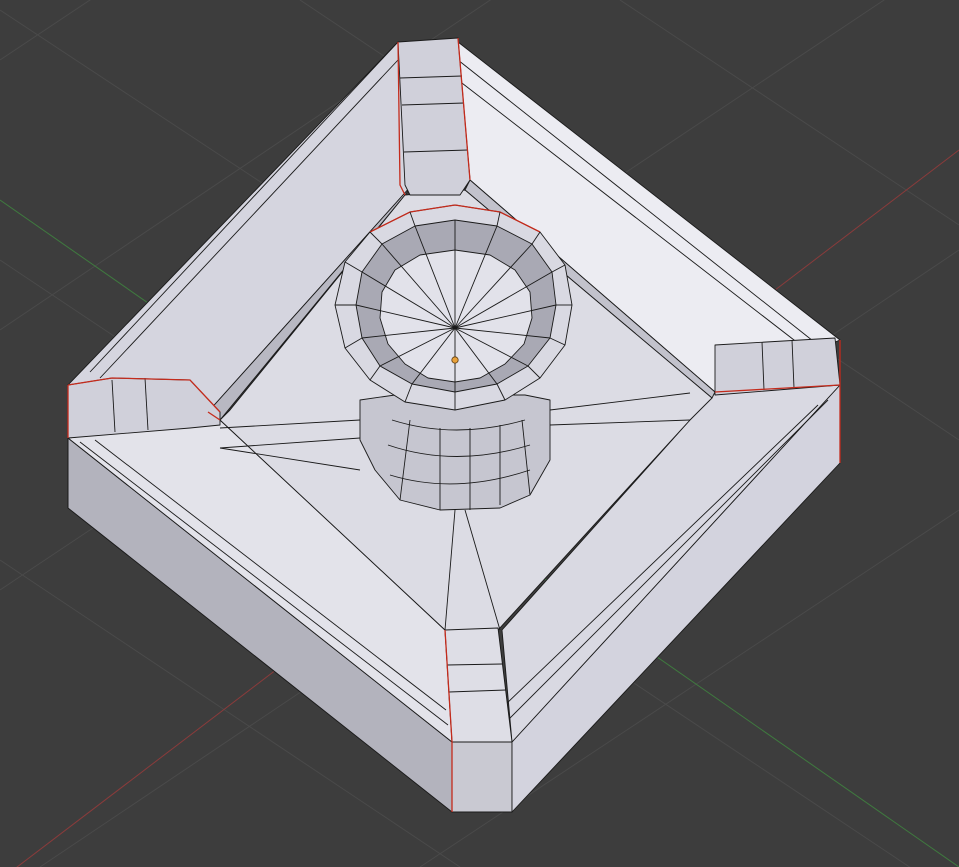  Describe the element at coordinates (455, 360) in the screenshot. I see `object-origin-icon` at that location.